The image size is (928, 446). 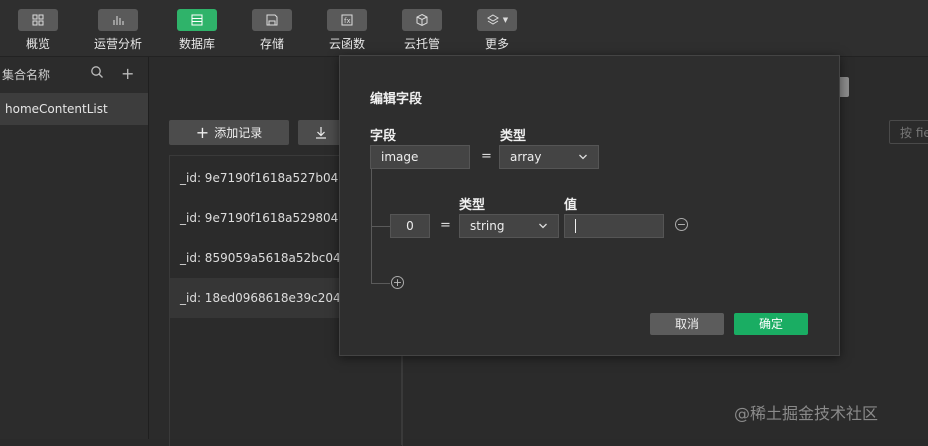 I want to click on toolbar-item-functions: fx 云函数, so click(x=347, y=30).